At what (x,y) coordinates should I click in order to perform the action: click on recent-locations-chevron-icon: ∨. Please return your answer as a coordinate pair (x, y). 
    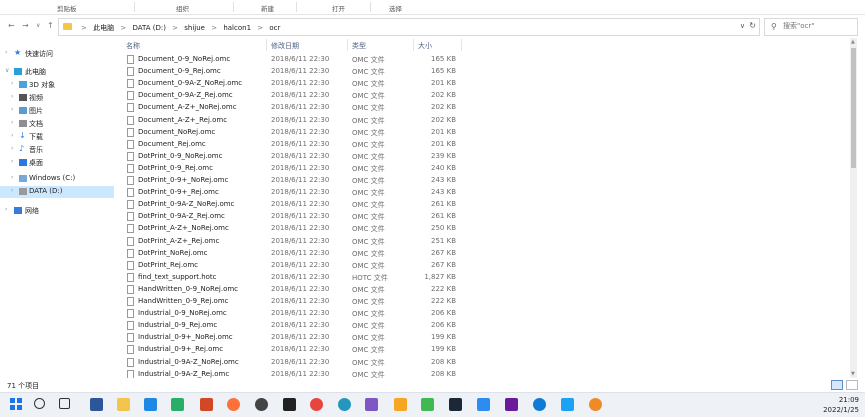
    Looking at the image, I should click on (38, 25).